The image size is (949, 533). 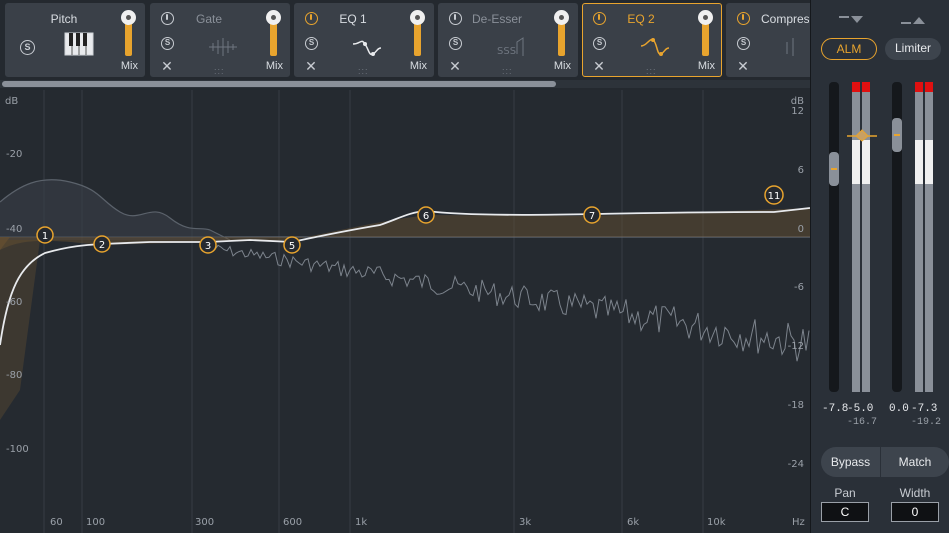 What do you see at coordinates (14, 302) in the screenshot?
I see `left-axis-tick: -60` at bounding box center [14, 302].